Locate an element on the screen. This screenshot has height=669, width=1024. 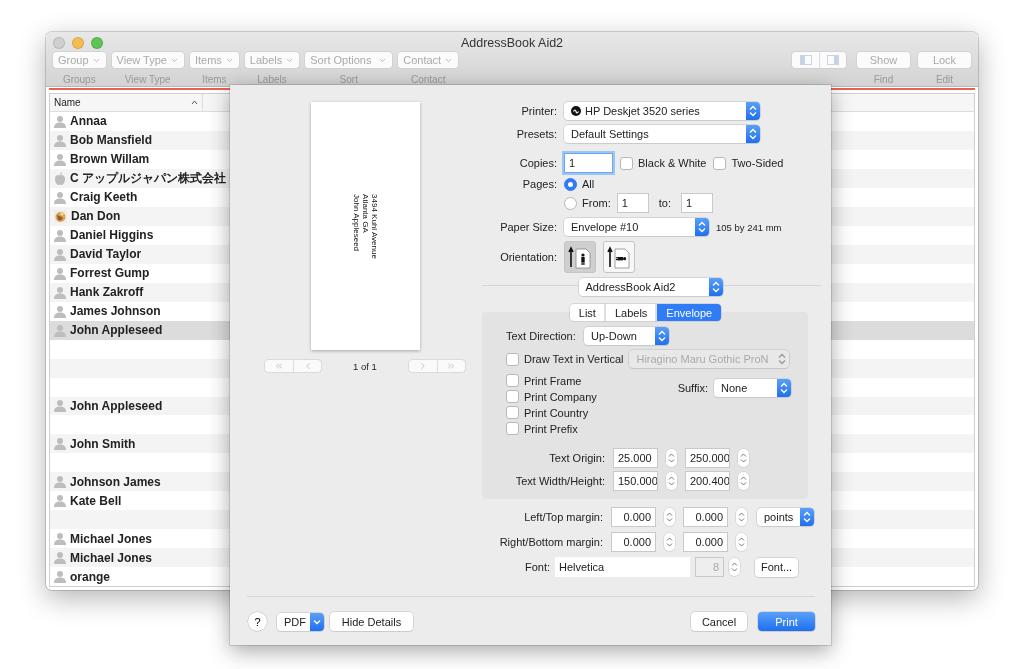
checkbox: Two-Sided is located at coordinates (748, 163).